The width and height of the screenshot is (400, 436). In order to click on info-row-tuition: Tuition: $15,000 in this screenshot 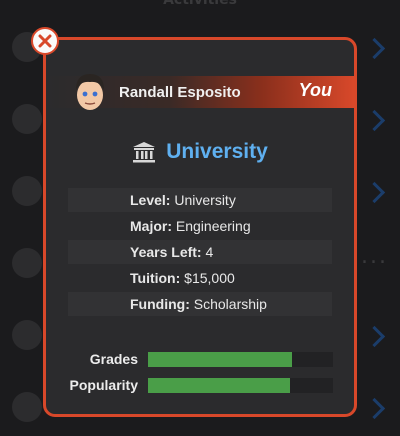, I will do `click(200, 278)`.